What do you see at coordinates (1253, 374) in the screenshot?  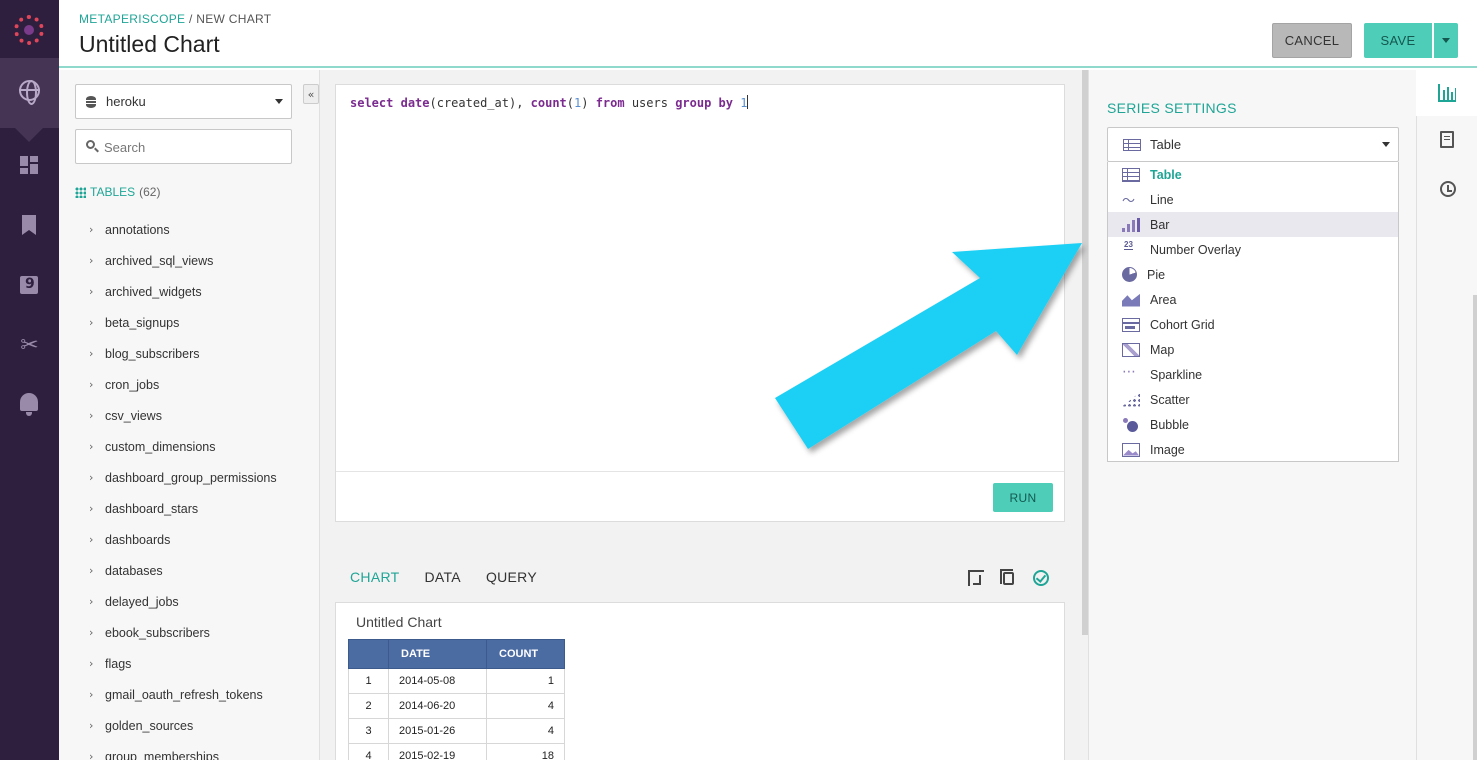 I see `chart-type-option-sparkline: Sparkline` at bounding box center [1253, 374].